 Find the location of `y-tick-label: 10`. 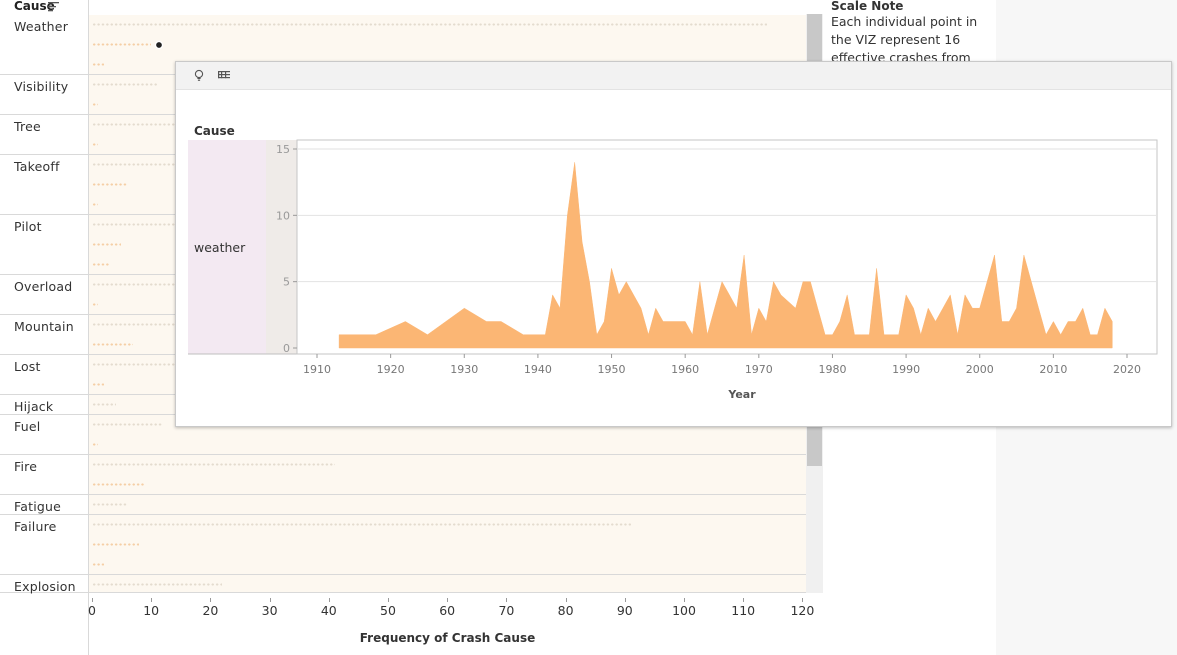

y-tick-label: 10 is located at coordinates (283, 215).